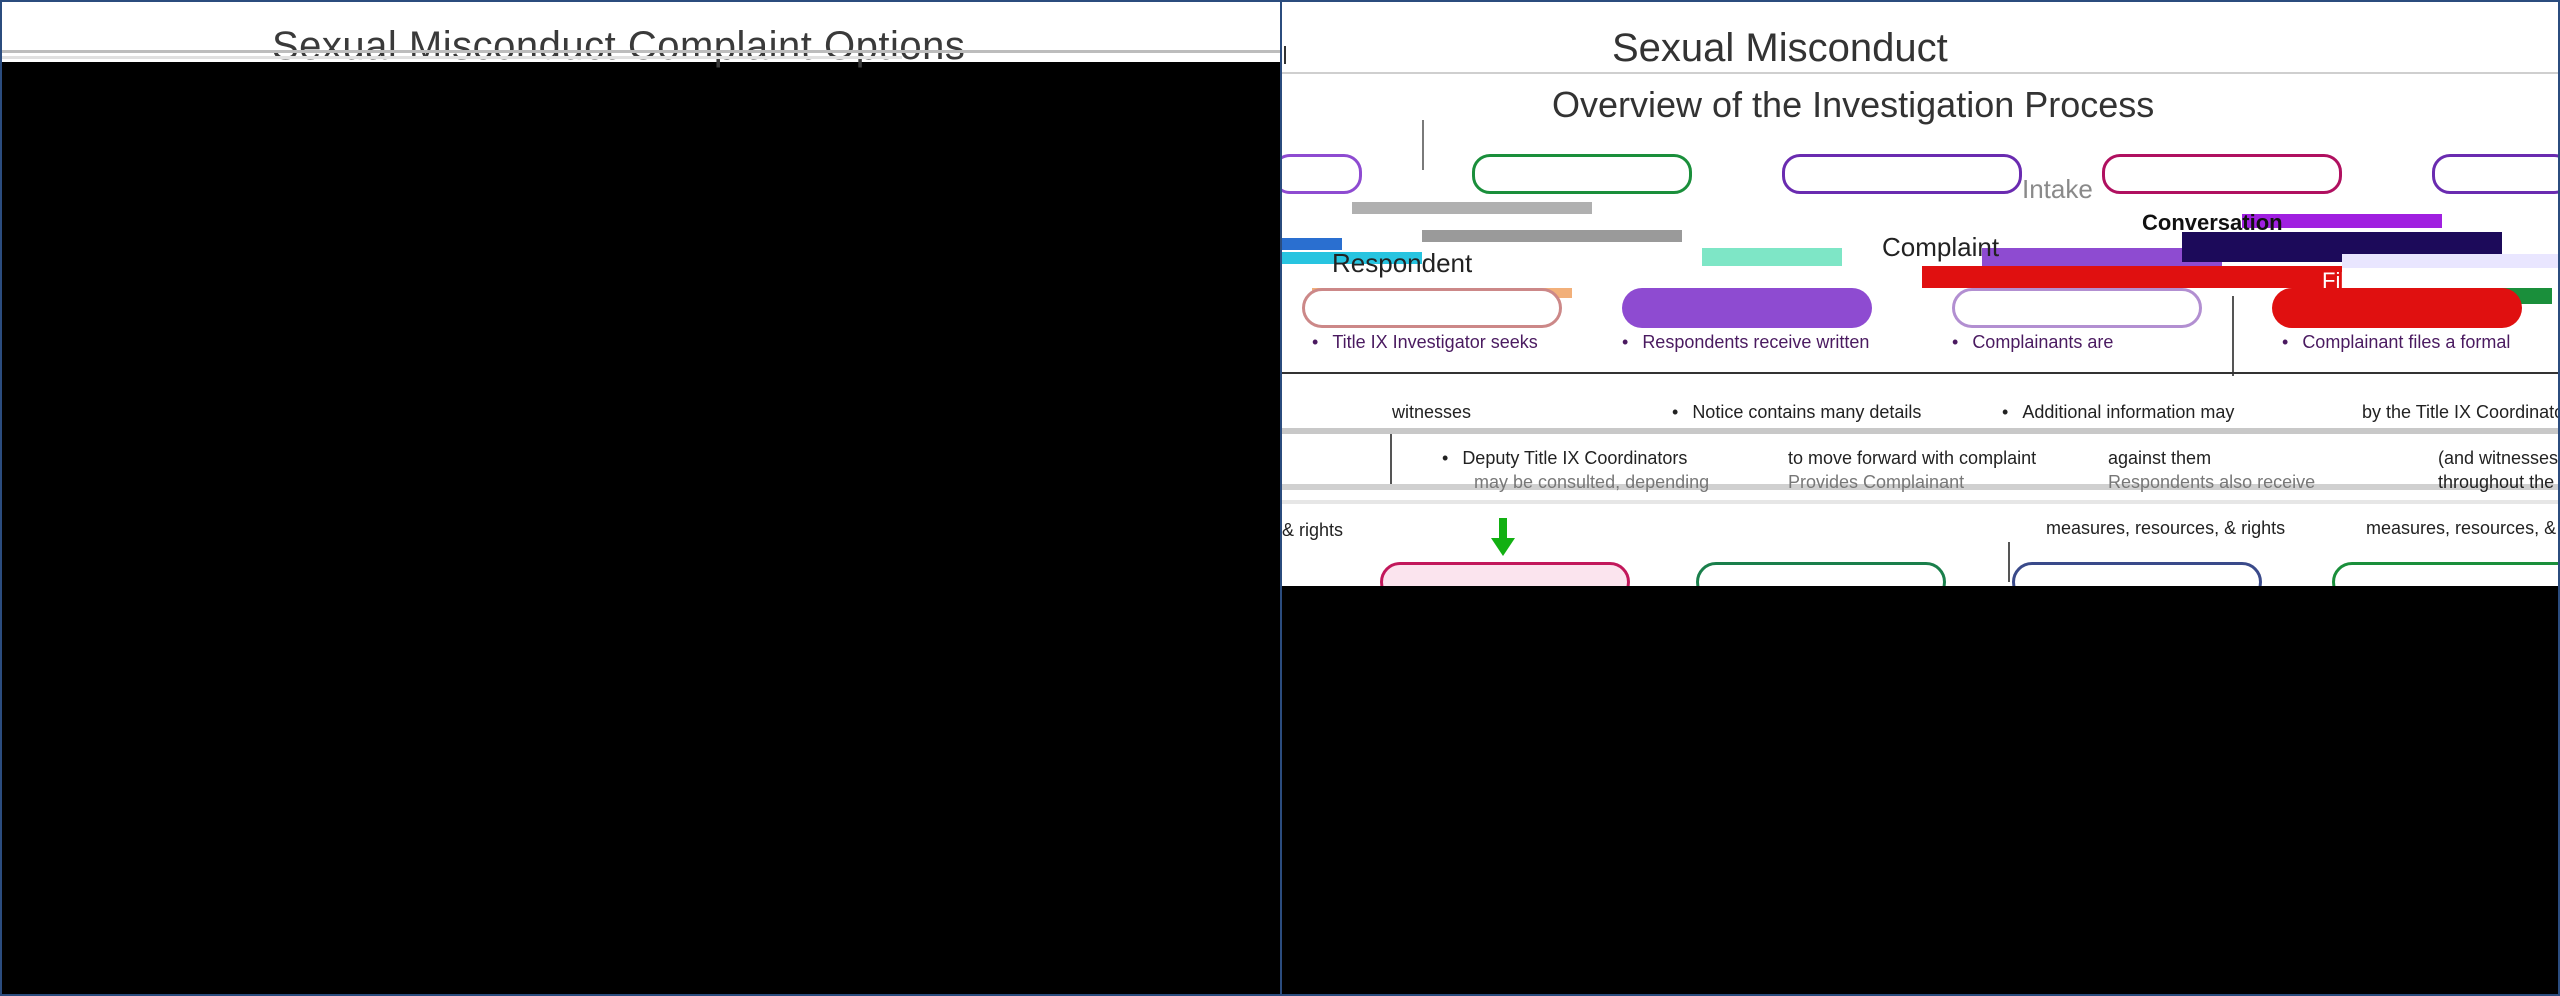 The height and width of the screenshot is (996, 2560). What do you see at coordinates (1313, 530) in the screenshot?
I see `text-line: & rights` at bounding box center [1313, 530].